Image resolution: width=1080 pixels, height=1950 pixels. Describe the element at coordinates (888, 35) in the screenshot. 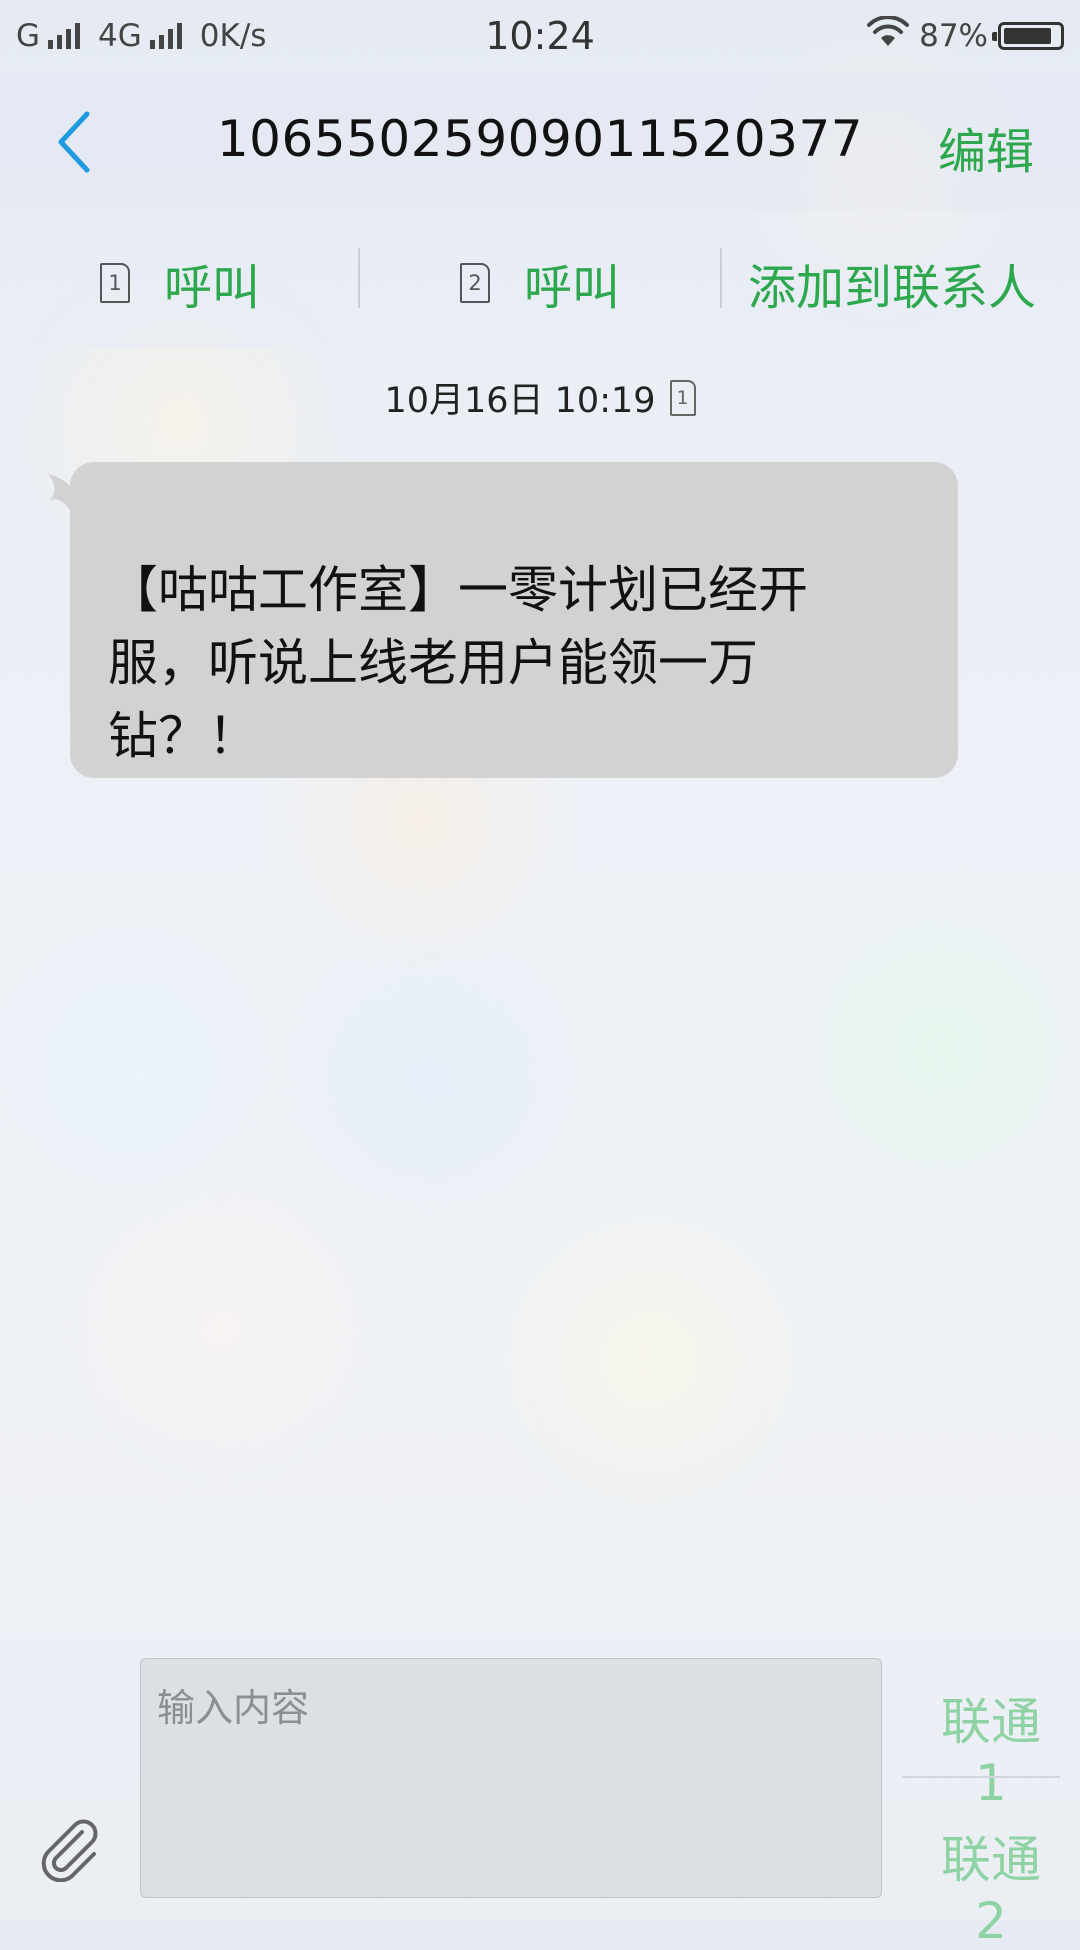

I see `wifi-icon` at that location.